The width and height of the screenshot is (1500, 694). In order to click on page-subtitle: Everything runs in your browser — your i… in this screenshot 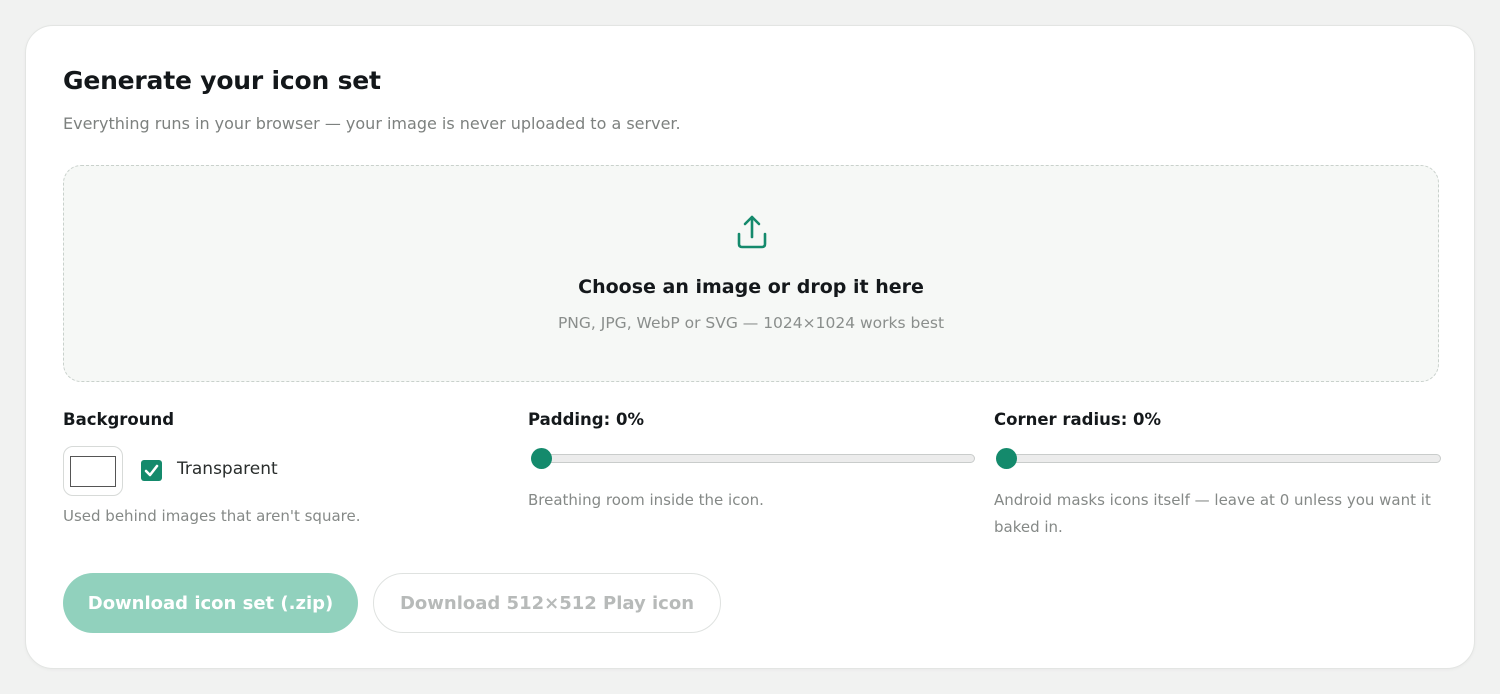, I will do `click(372, 123)`.